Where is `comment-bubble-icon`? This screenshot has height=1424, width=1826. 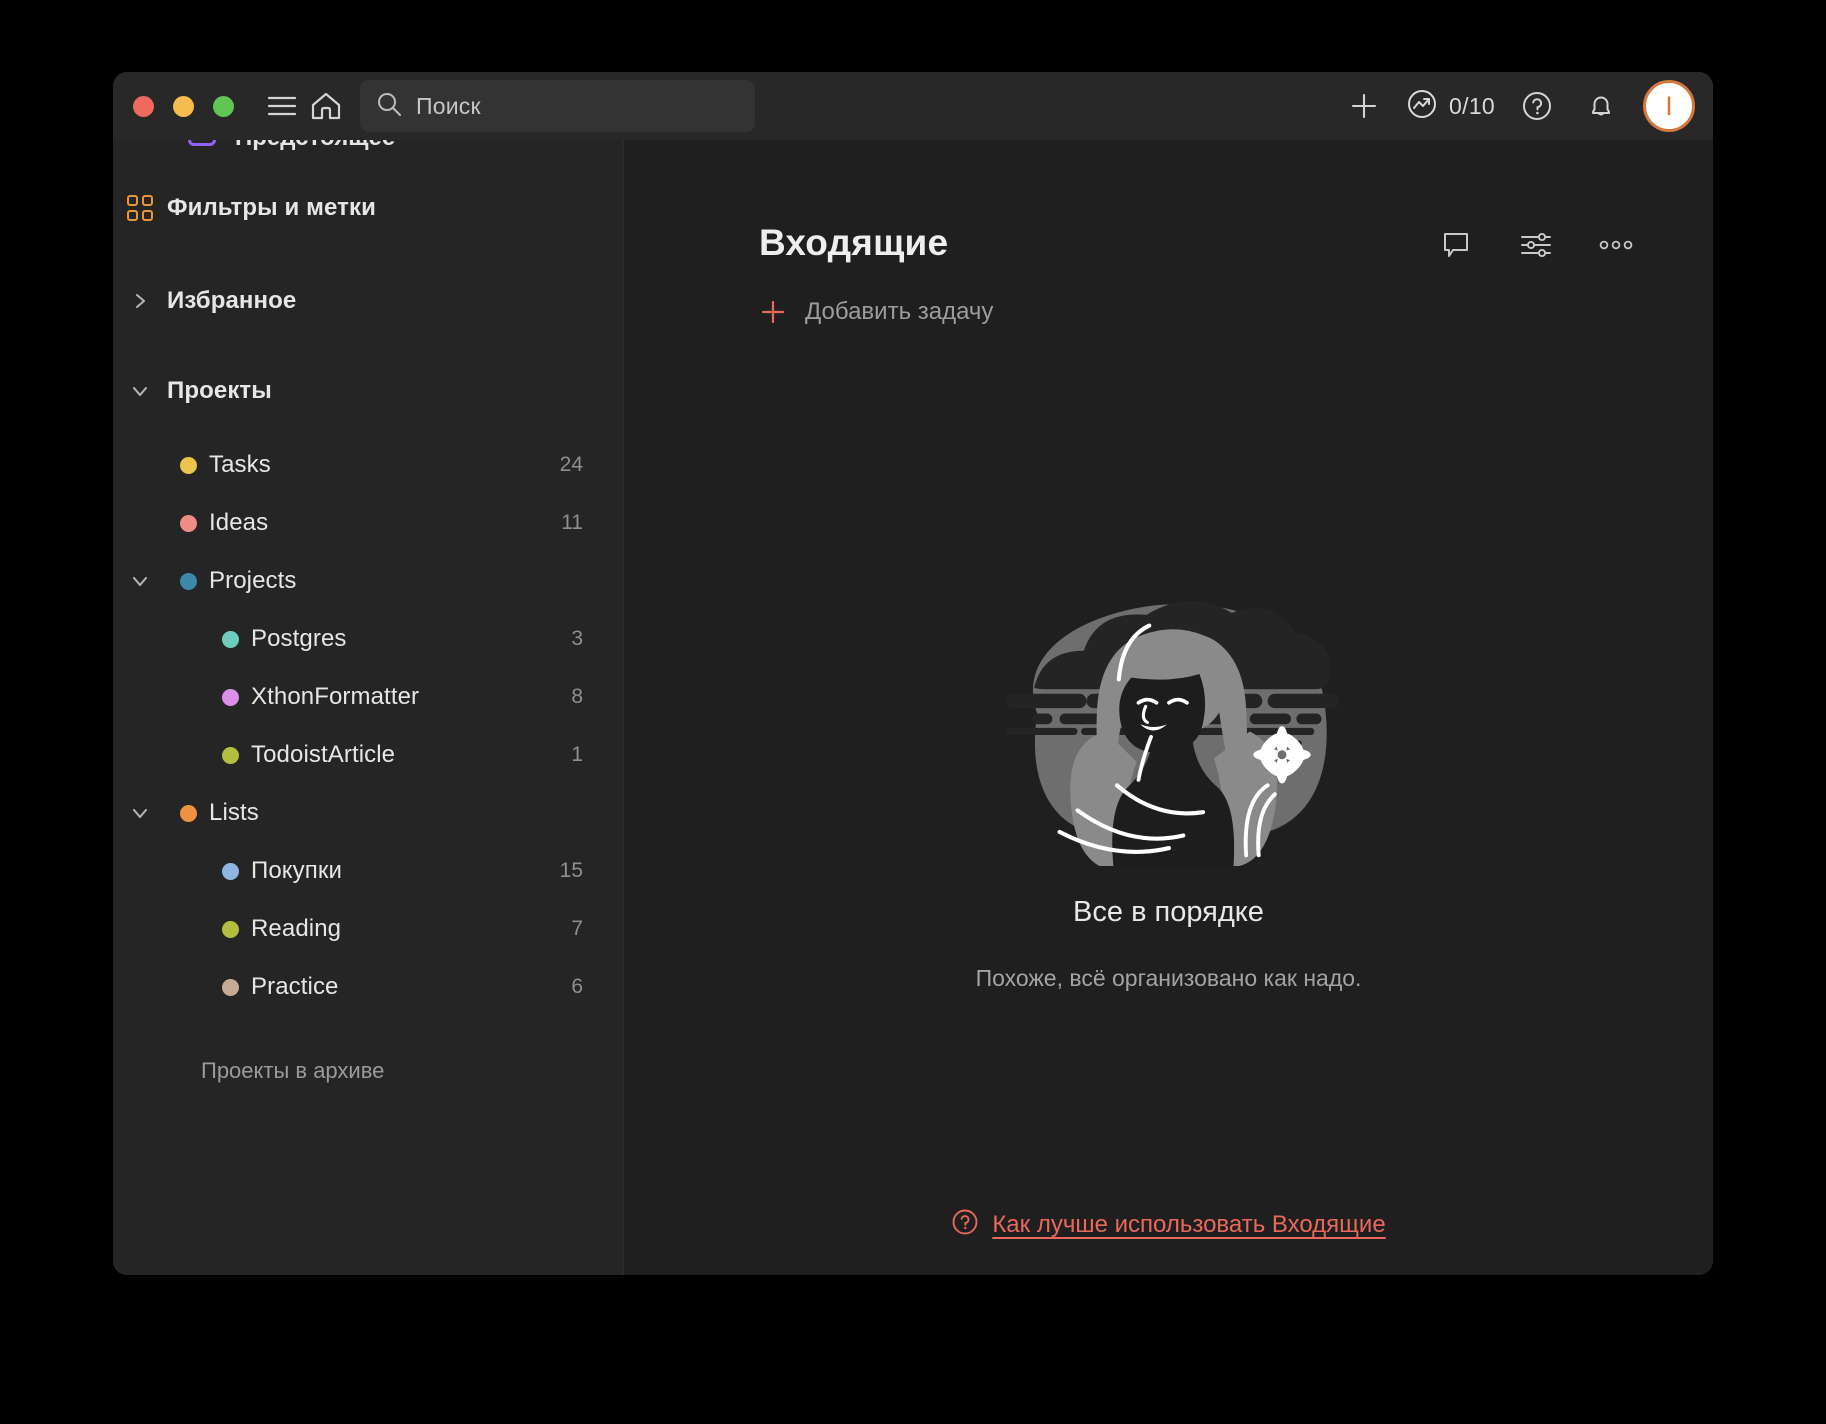
comment-bubble-icon is located at coordinates (1456, 245).